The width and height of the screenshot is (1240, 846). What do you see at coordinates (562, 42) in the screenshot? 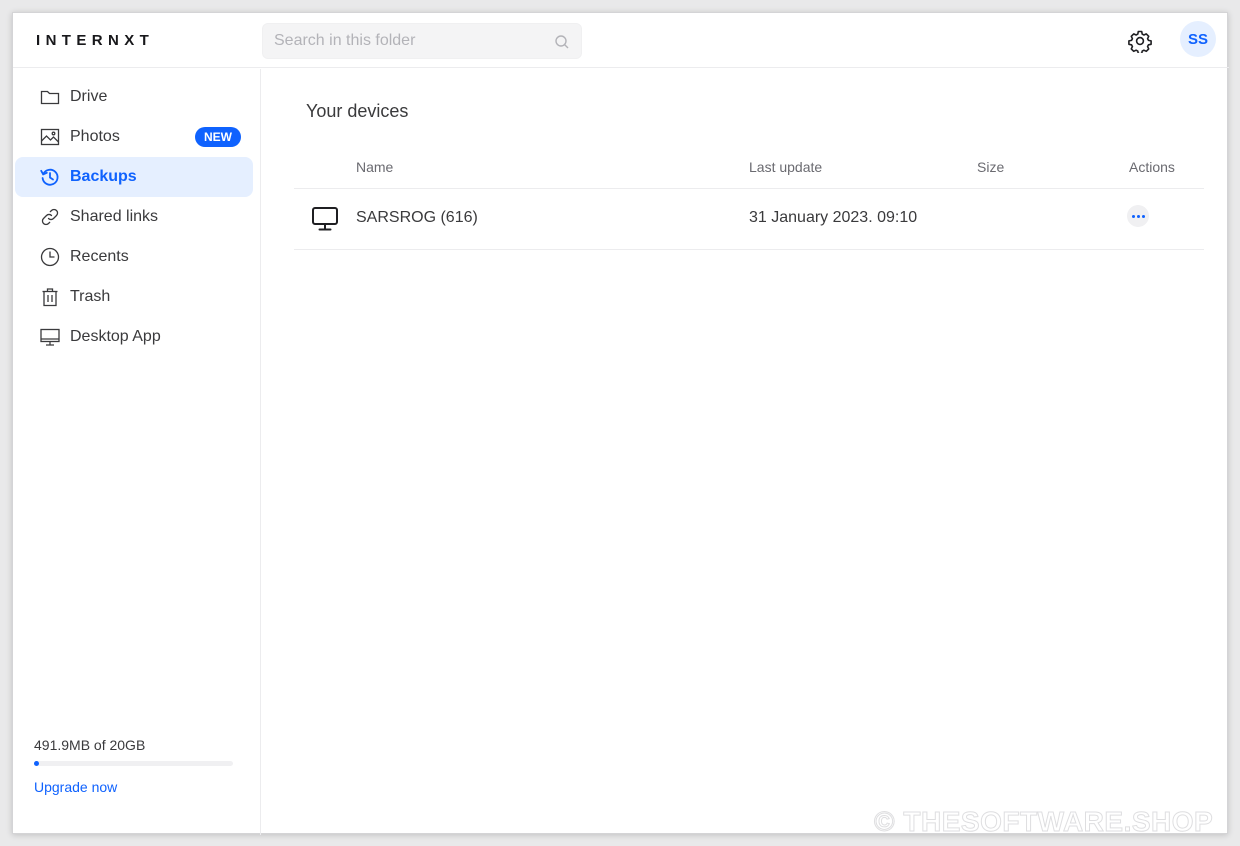
I see `search-icon` at bounding box center [562, 42].